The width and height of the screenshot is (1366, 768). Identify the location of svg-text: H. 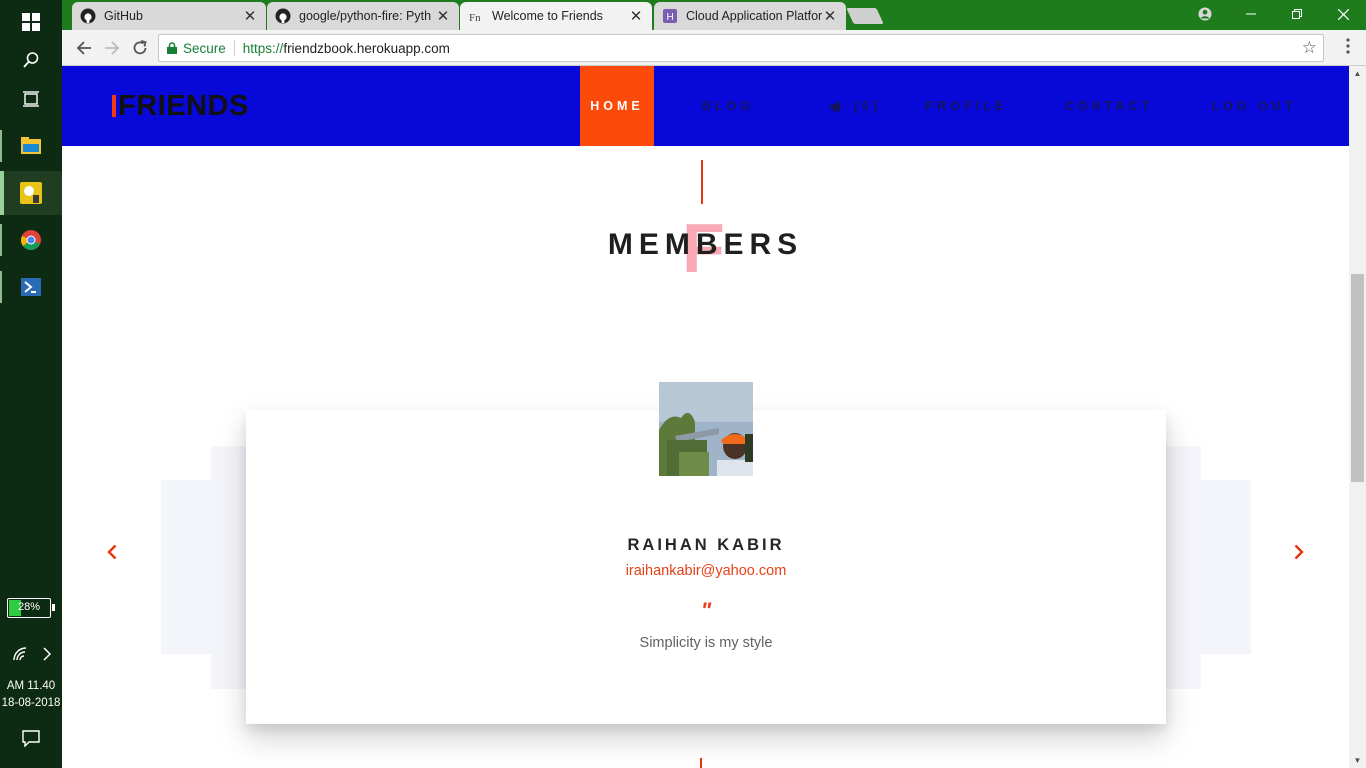
(670, 17).